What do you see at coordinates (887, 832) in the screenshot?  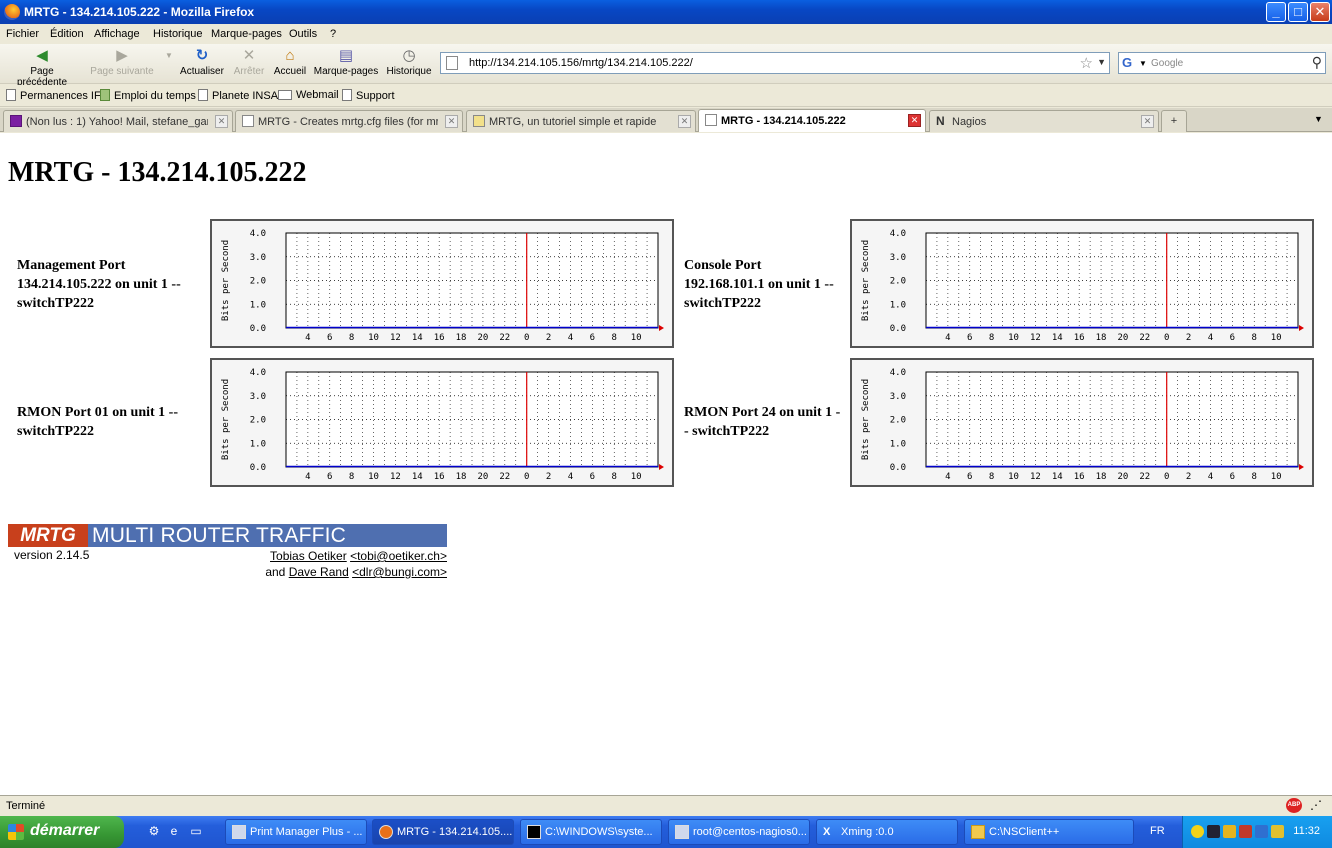 I see `task-xming: X Xming :0.0` at bounding box center [887, 832].